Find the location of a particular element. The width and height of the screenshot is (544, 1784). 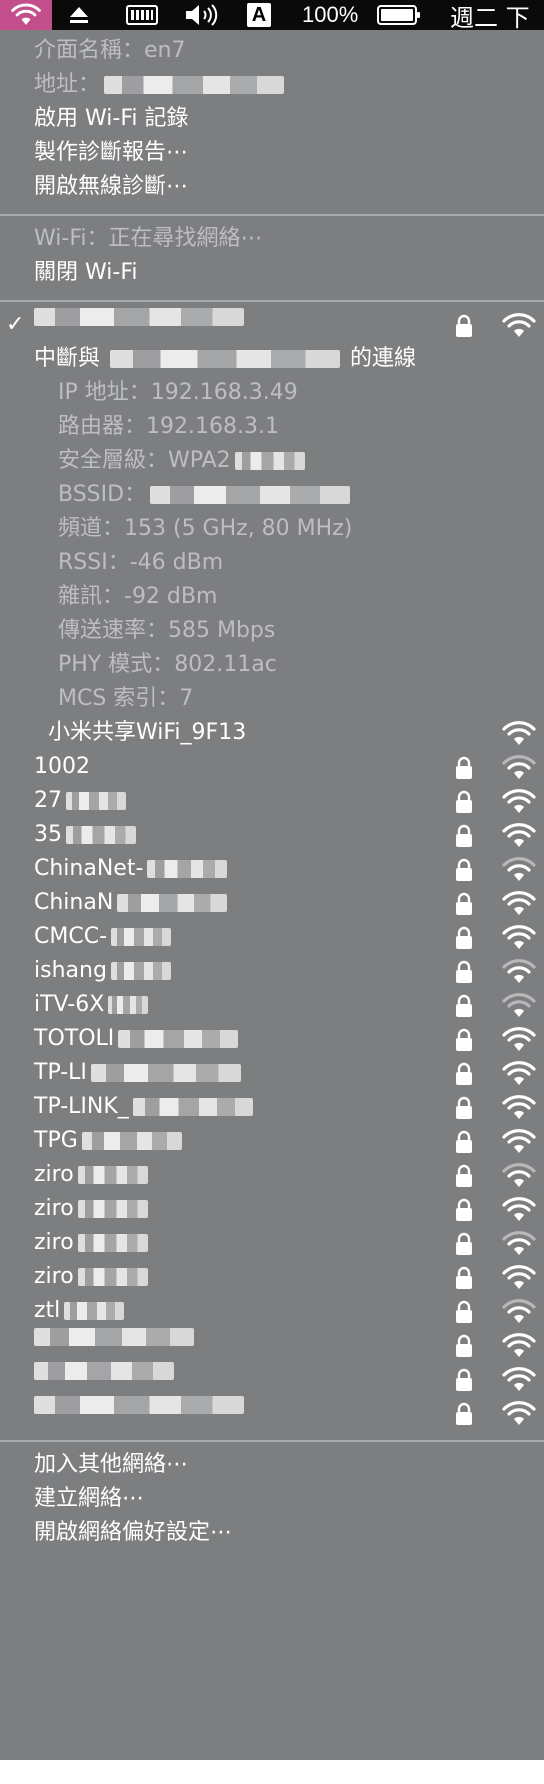

menu-item-disconnect: 中斷與 的連線 is located at coordinates (272, 359).